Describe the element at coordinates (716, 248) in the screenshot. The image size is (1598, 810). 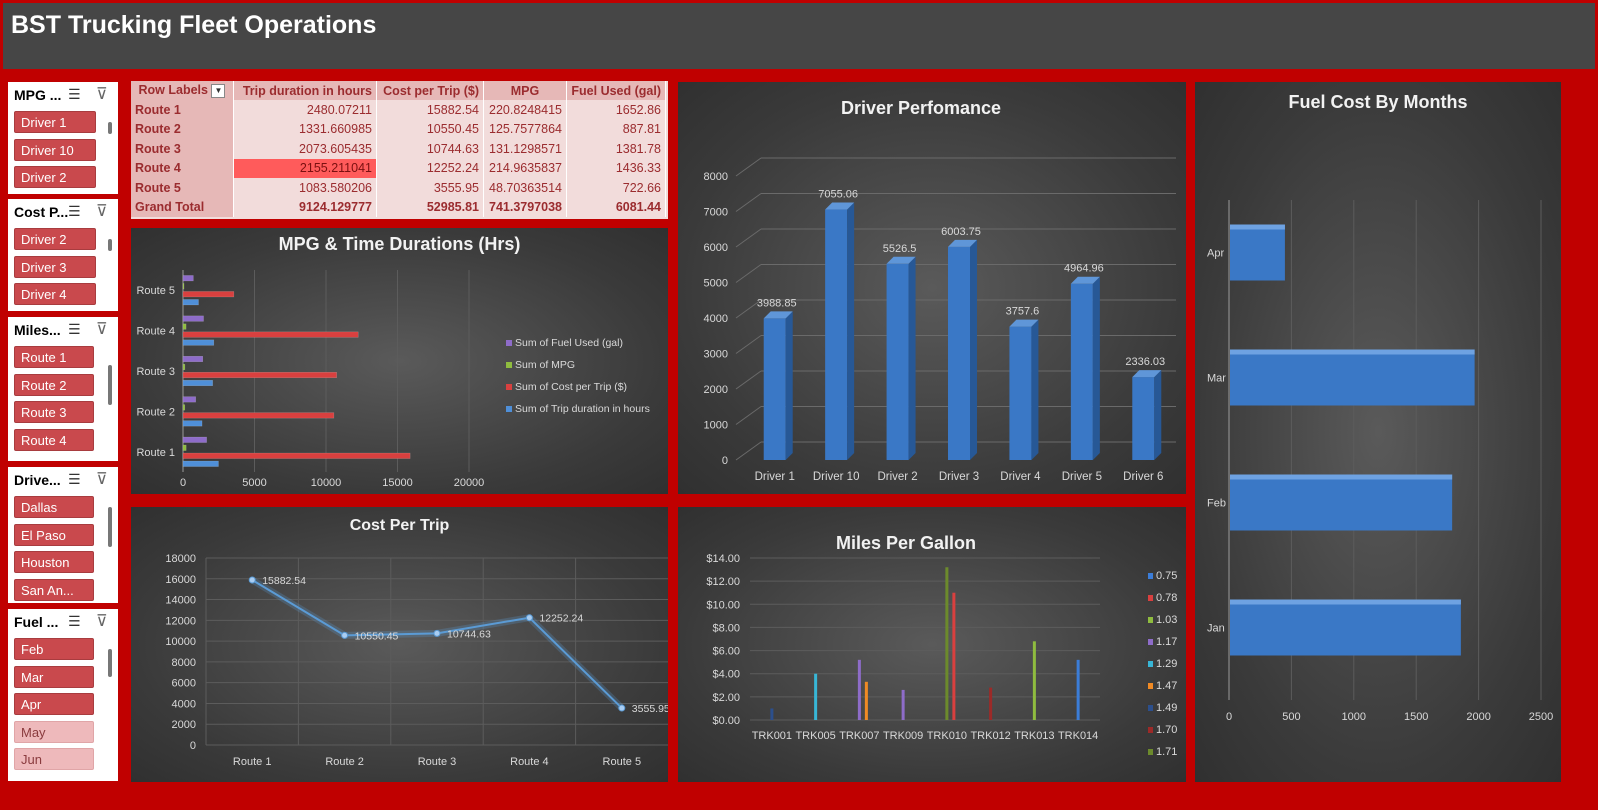
I see `tick-label: 6000` at that location.